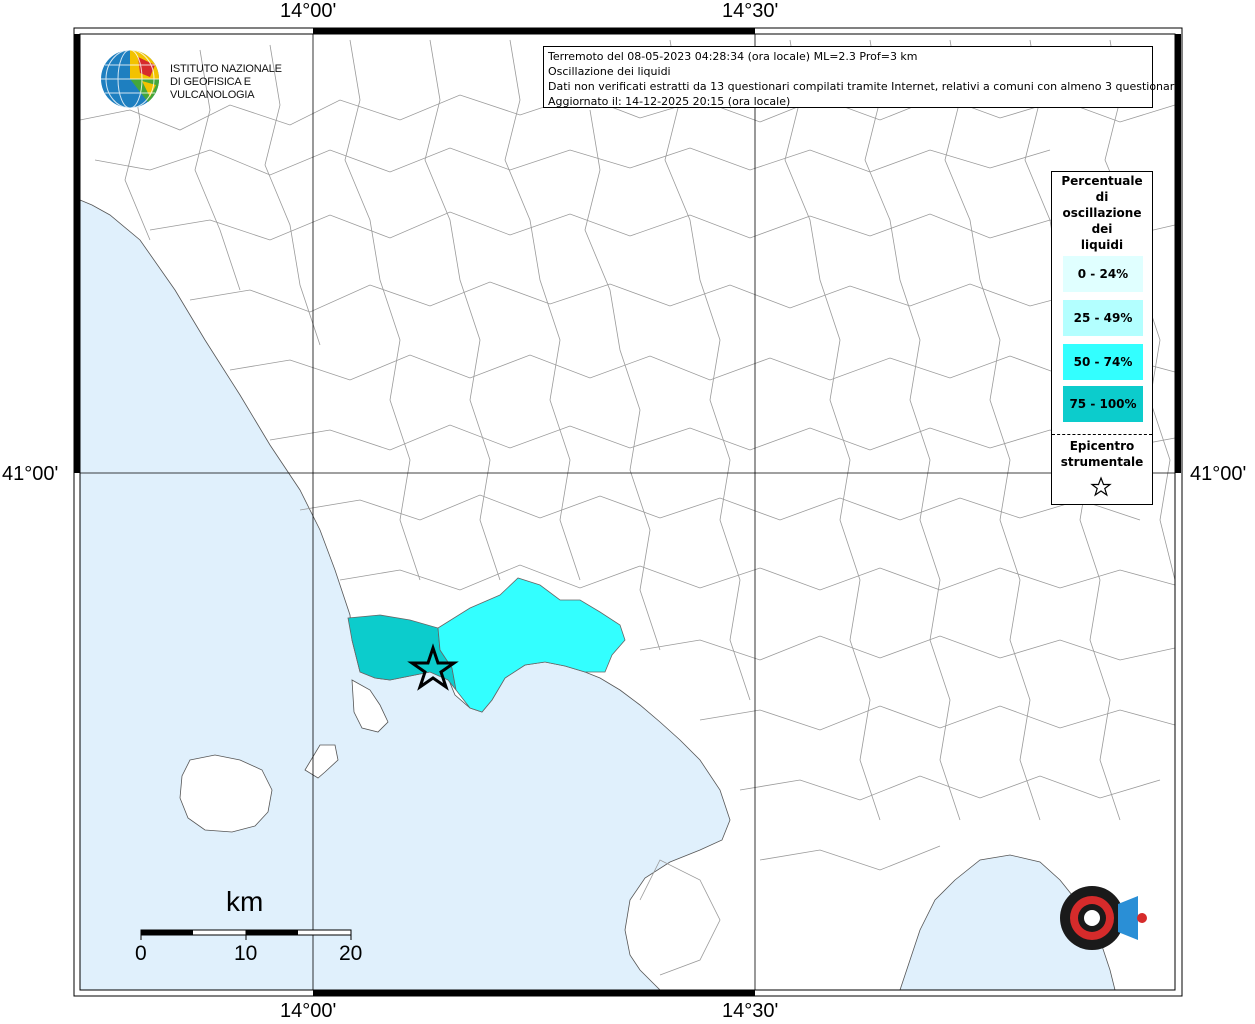  I want to click on legend-title-line: oscillazione, so click(1102, 213).